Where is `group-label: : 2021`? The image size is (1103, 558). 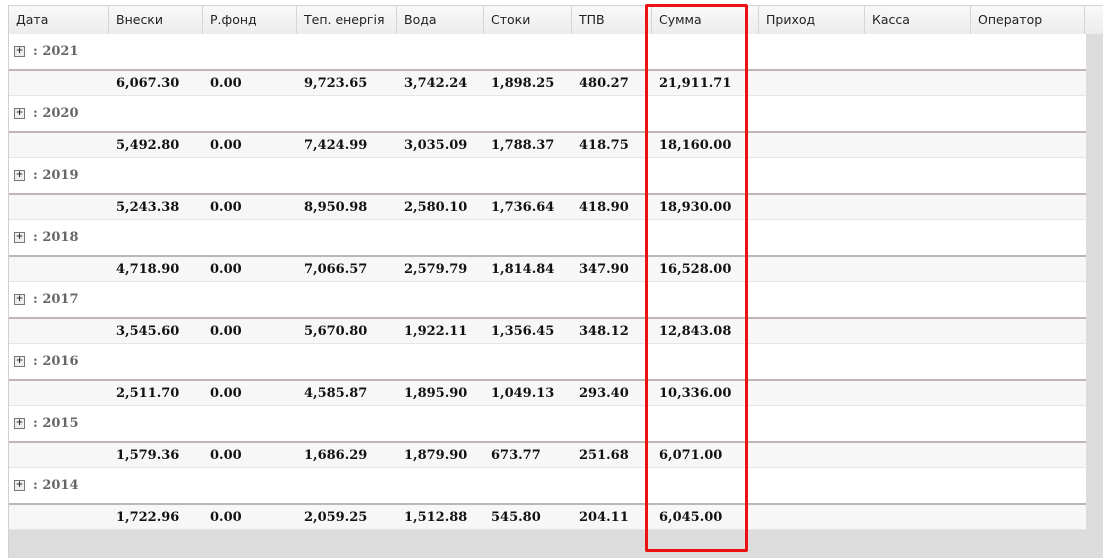
group-label: : 2021 is located at coordinates (56, 51).